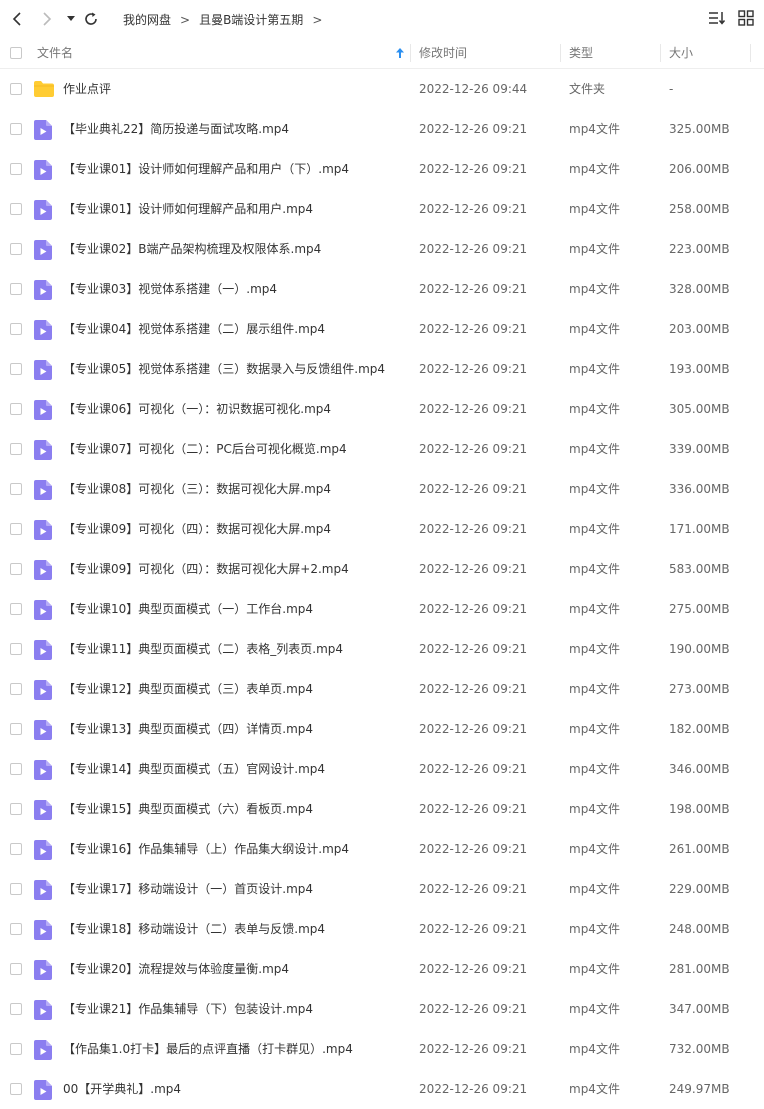 The height and width of the screenshot is (1109, 764). I want to click on file-name: 【毕业典礼22】简历投递与面试攻略.mp4, so click(176, 129).